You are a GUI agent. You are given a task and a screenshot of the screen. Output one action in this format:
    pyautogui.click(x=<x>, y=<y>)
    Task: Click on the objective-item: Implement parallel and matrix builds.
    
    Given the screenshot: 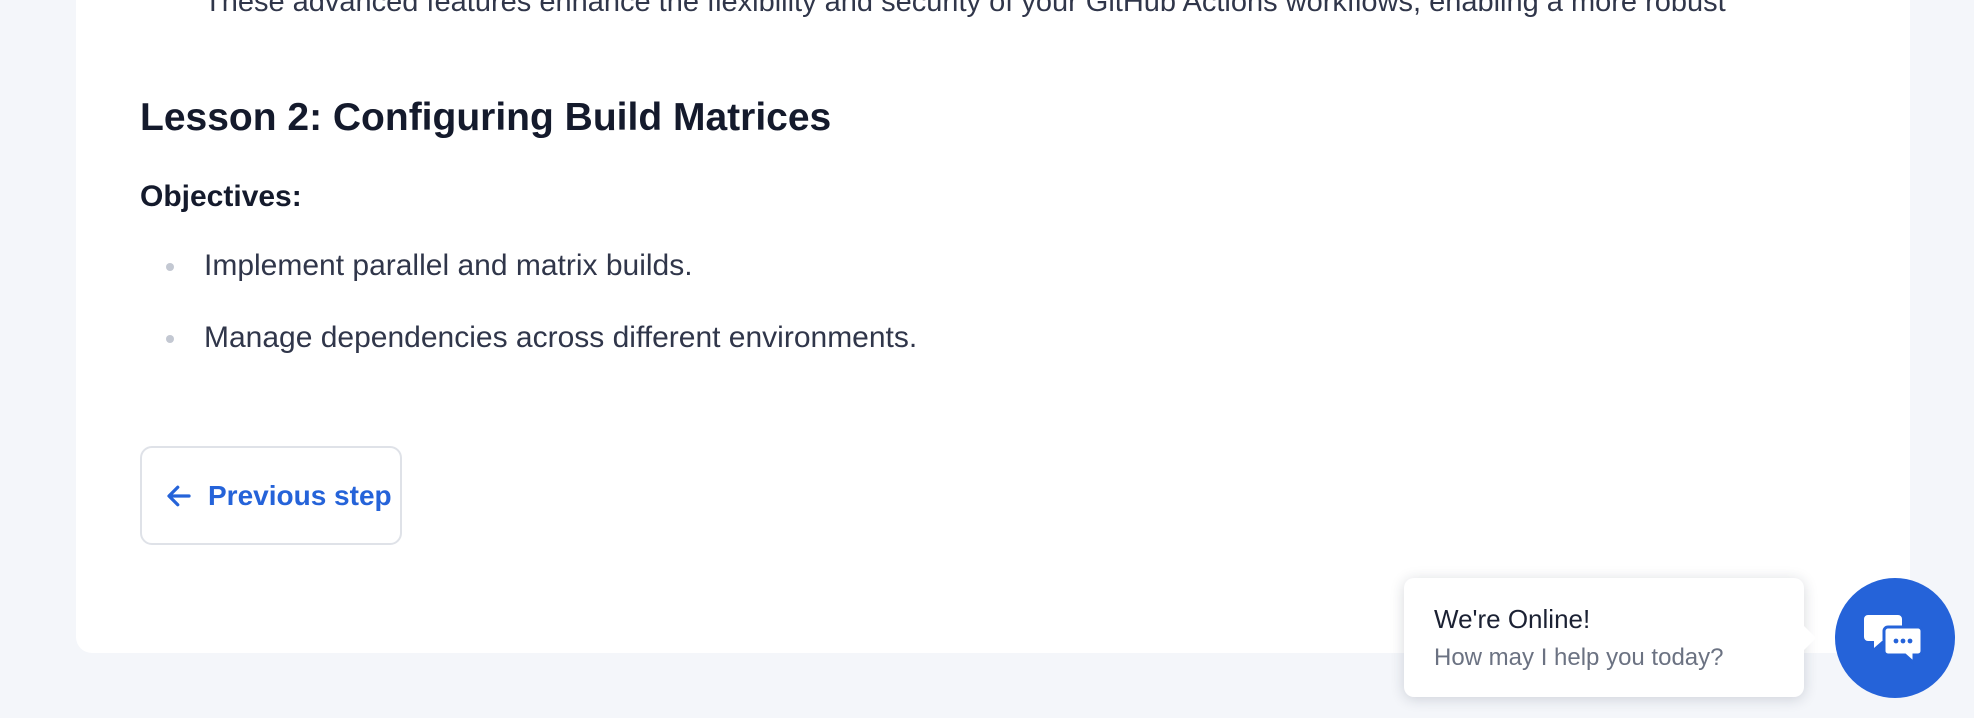 What is the action you would take?
    pyautogui.click(x=528, y=276)
    